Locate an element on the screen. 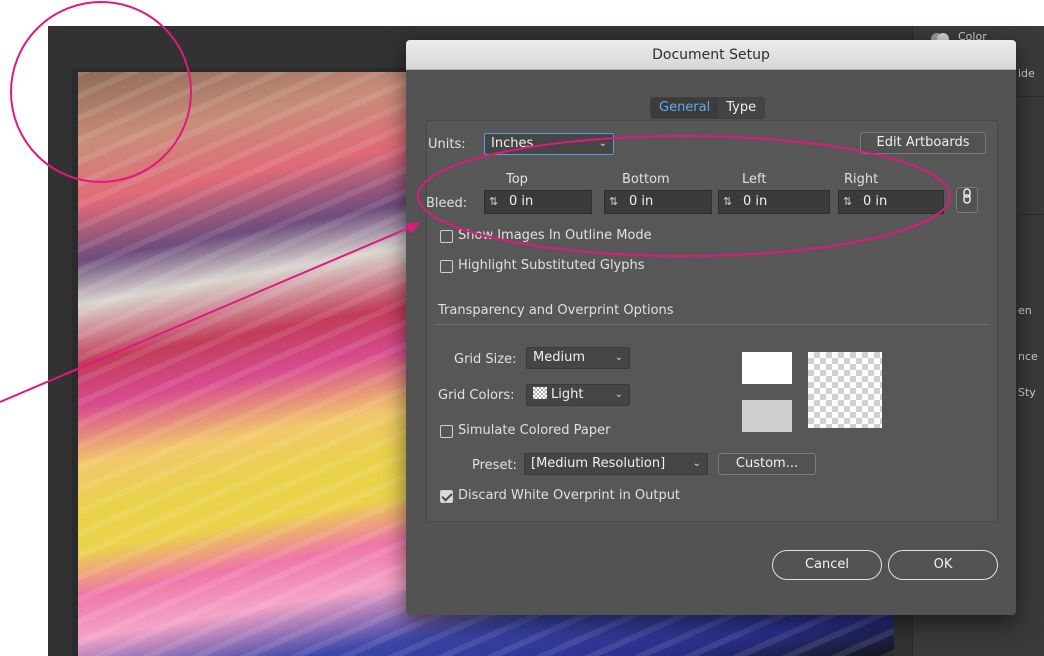  chain-link-icon is located at coordinates (967, 198).